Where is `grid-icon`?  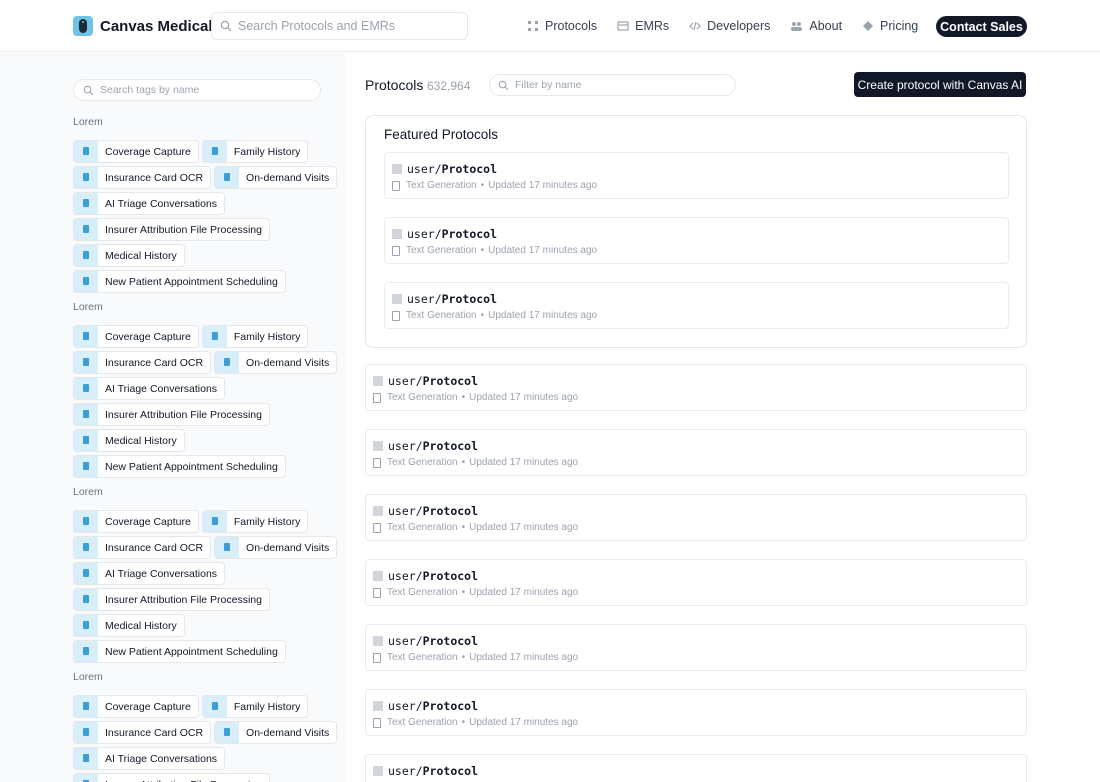
grid-icon is located at coordinates (533, 26).